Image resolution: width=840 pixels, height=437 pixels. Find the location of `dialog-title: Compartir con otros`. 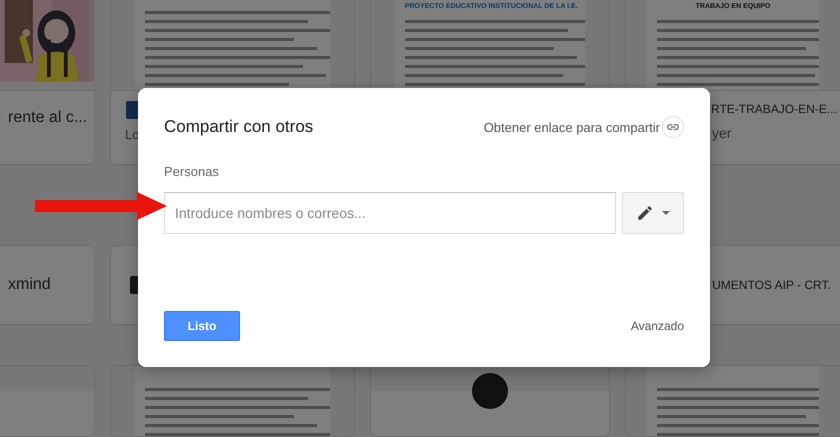

dialog-title: Compartir con otros is located at coordinates (239, 127).